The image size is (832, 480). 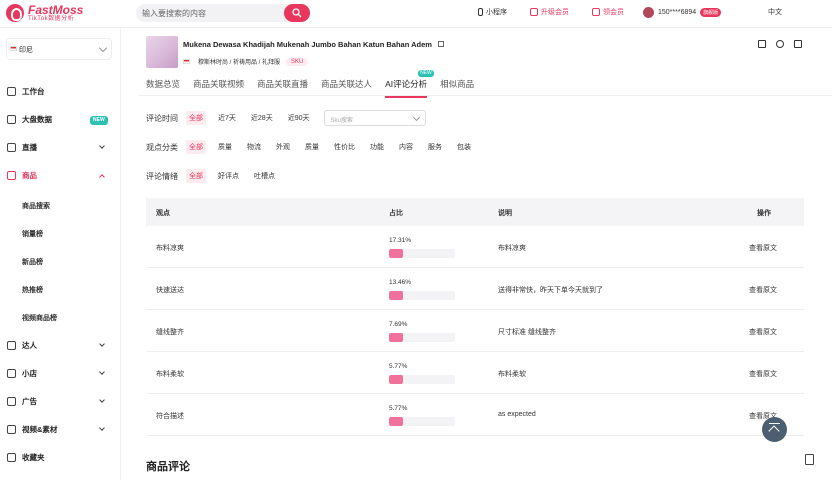 I want to click on logo: FastMoss TikTok数据分析, so click(x=44, y=13).